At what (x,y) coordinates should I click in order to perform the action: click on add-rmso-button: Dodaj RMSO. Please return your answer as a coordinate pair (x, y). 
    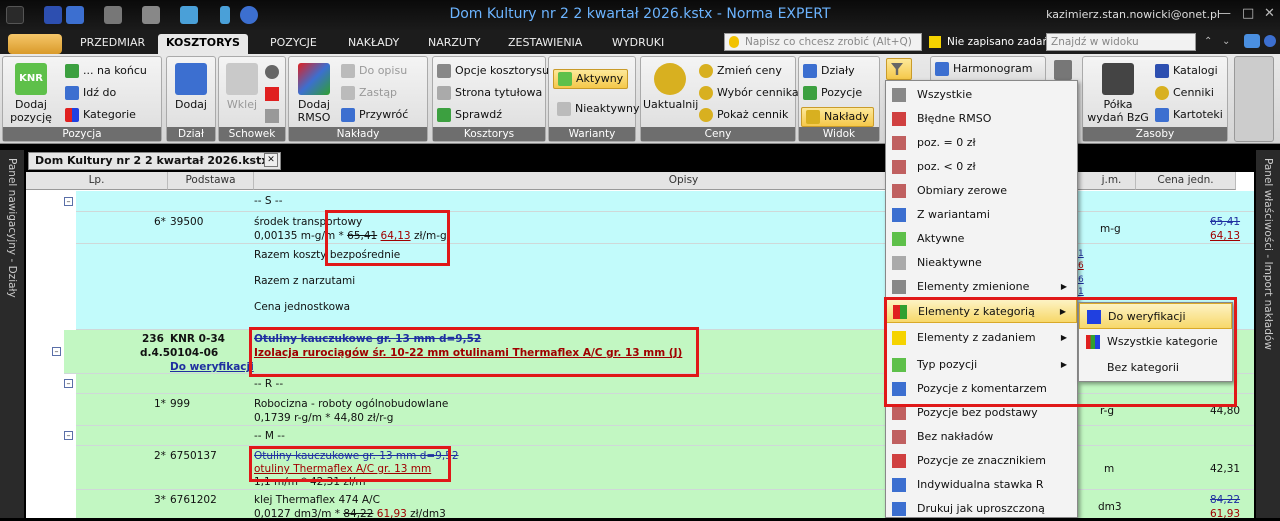
    Looking at the image, I should click on (314, 93).